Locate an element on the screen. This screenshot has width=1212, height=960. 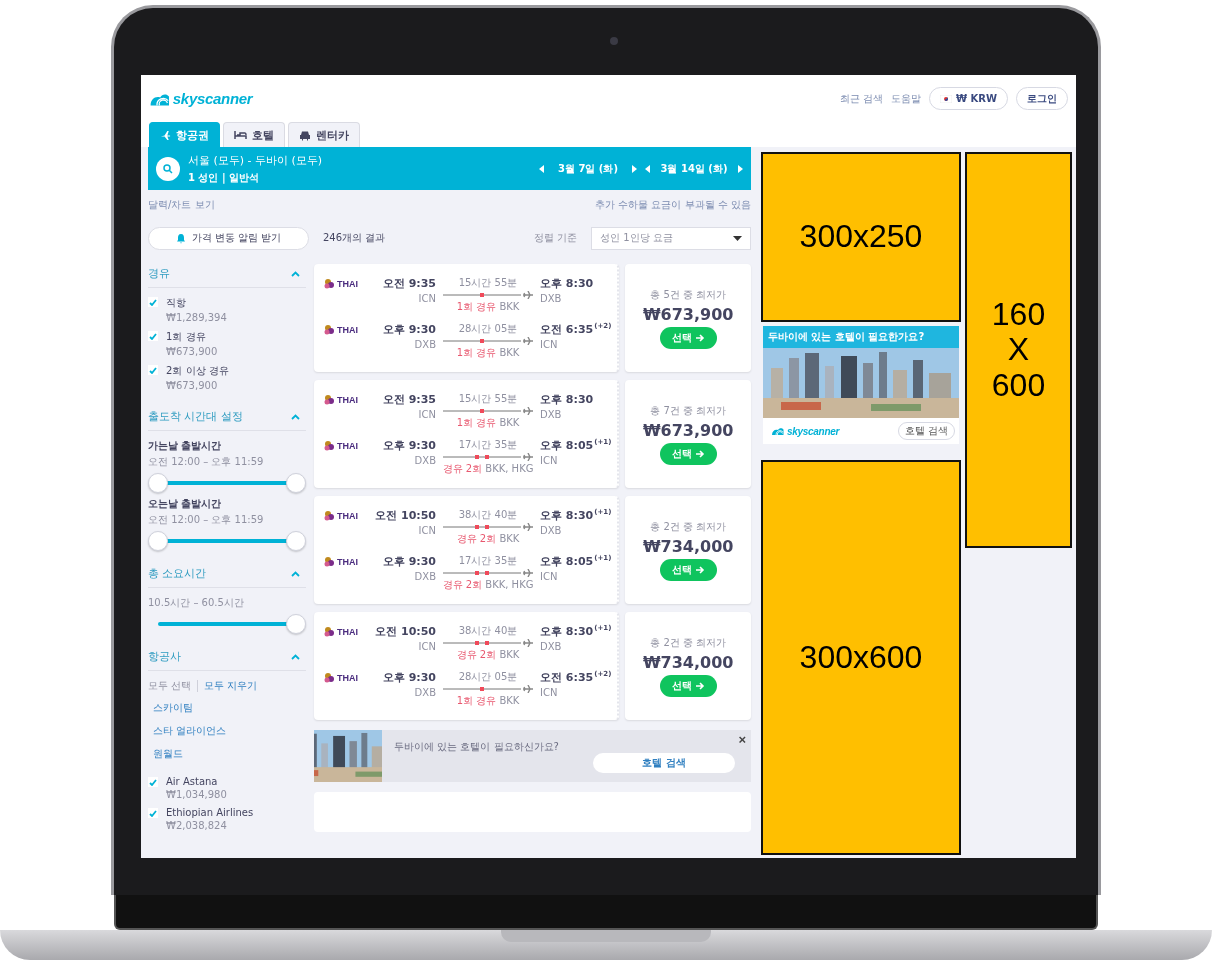
filter-title: 항공사 is located at coordinates (164, 656).